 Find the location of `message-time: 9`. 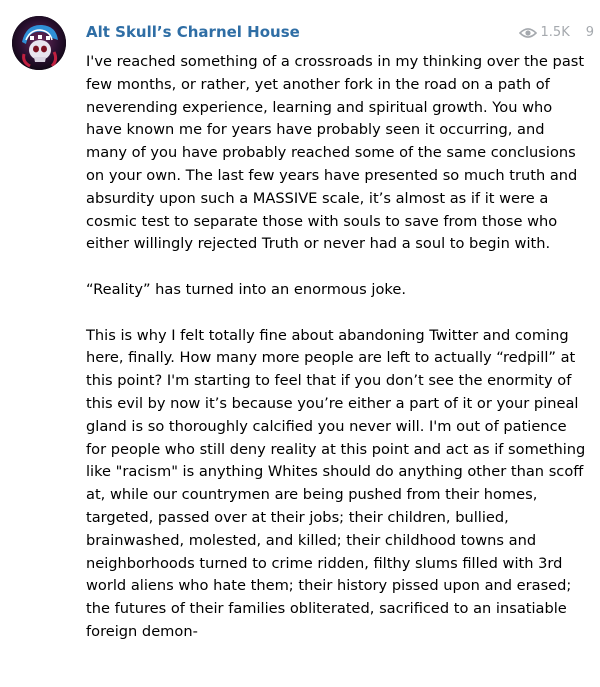

message-time: 9 is located at coordinates (589, 32).